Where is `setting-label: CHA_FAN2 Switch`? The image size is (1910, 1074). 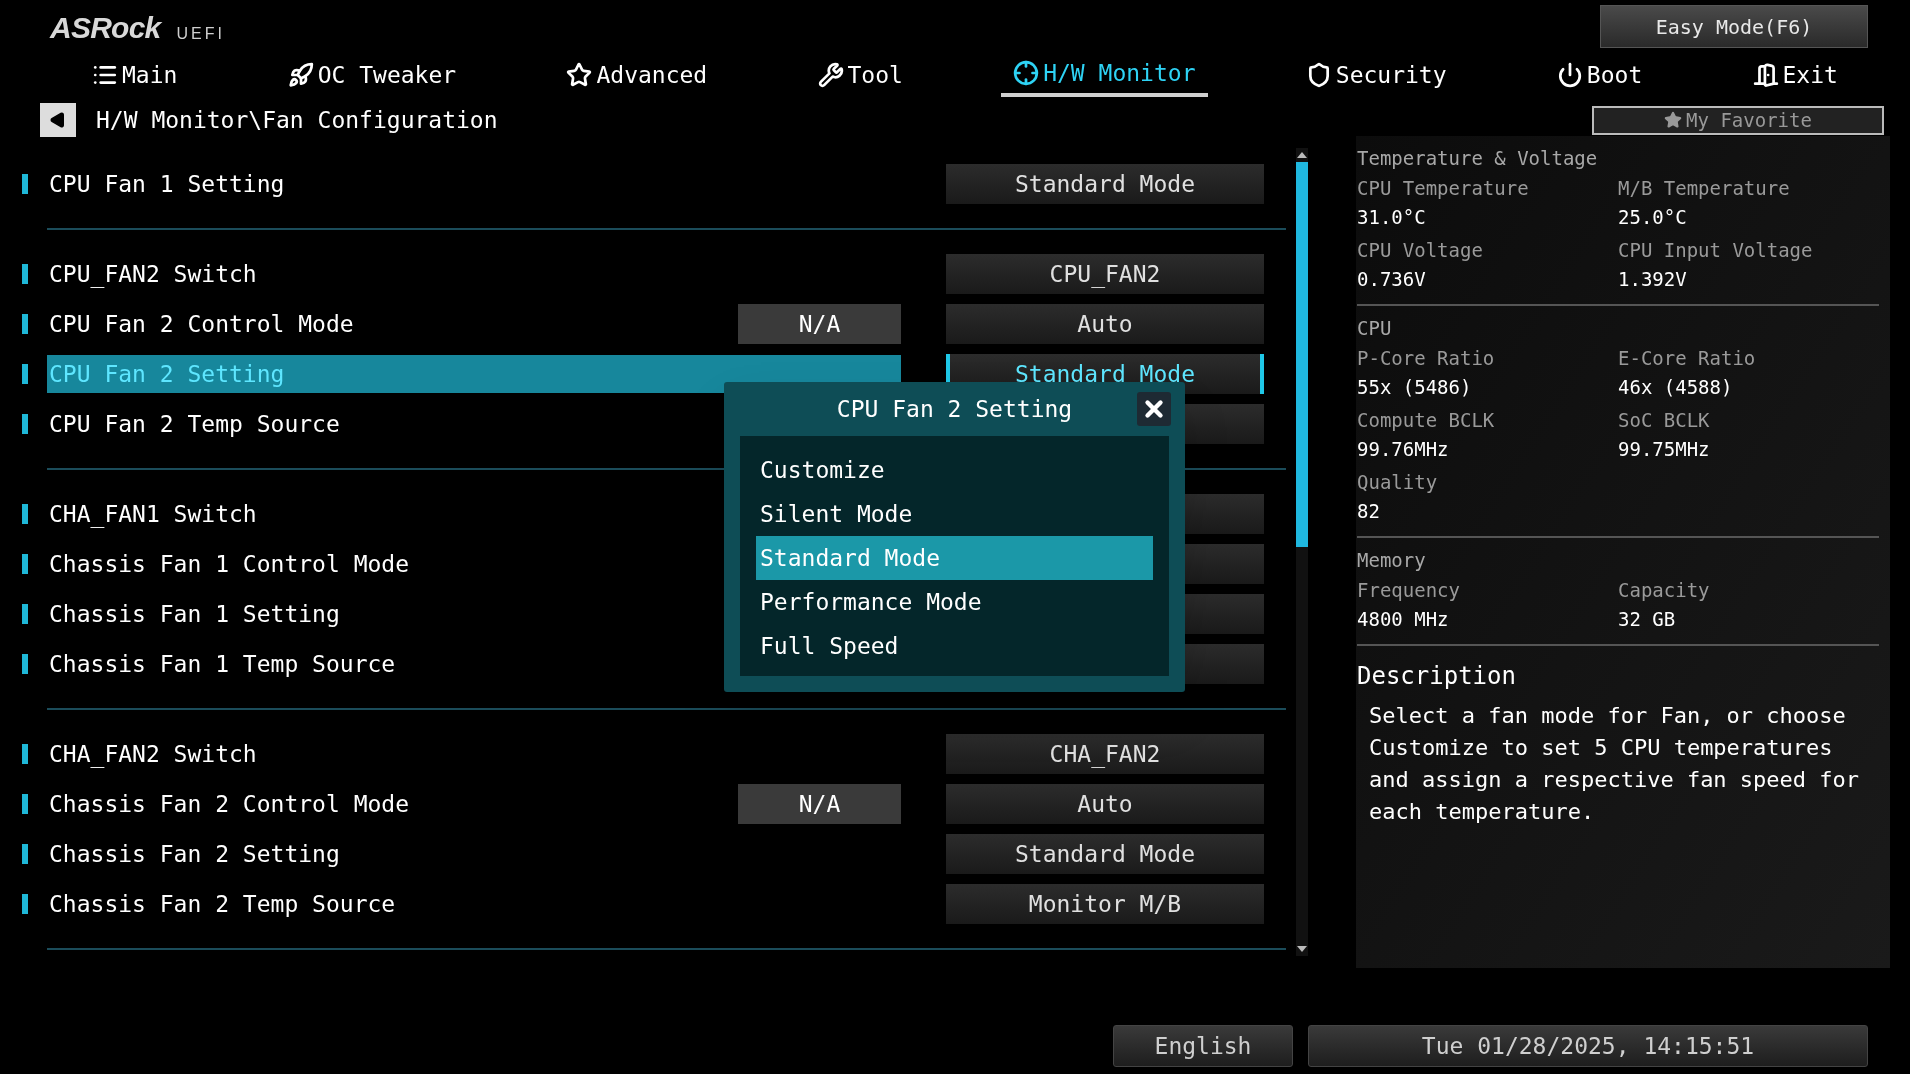
setting-label: CHA_FAN2 Switch is located at coordinates (152, 754).